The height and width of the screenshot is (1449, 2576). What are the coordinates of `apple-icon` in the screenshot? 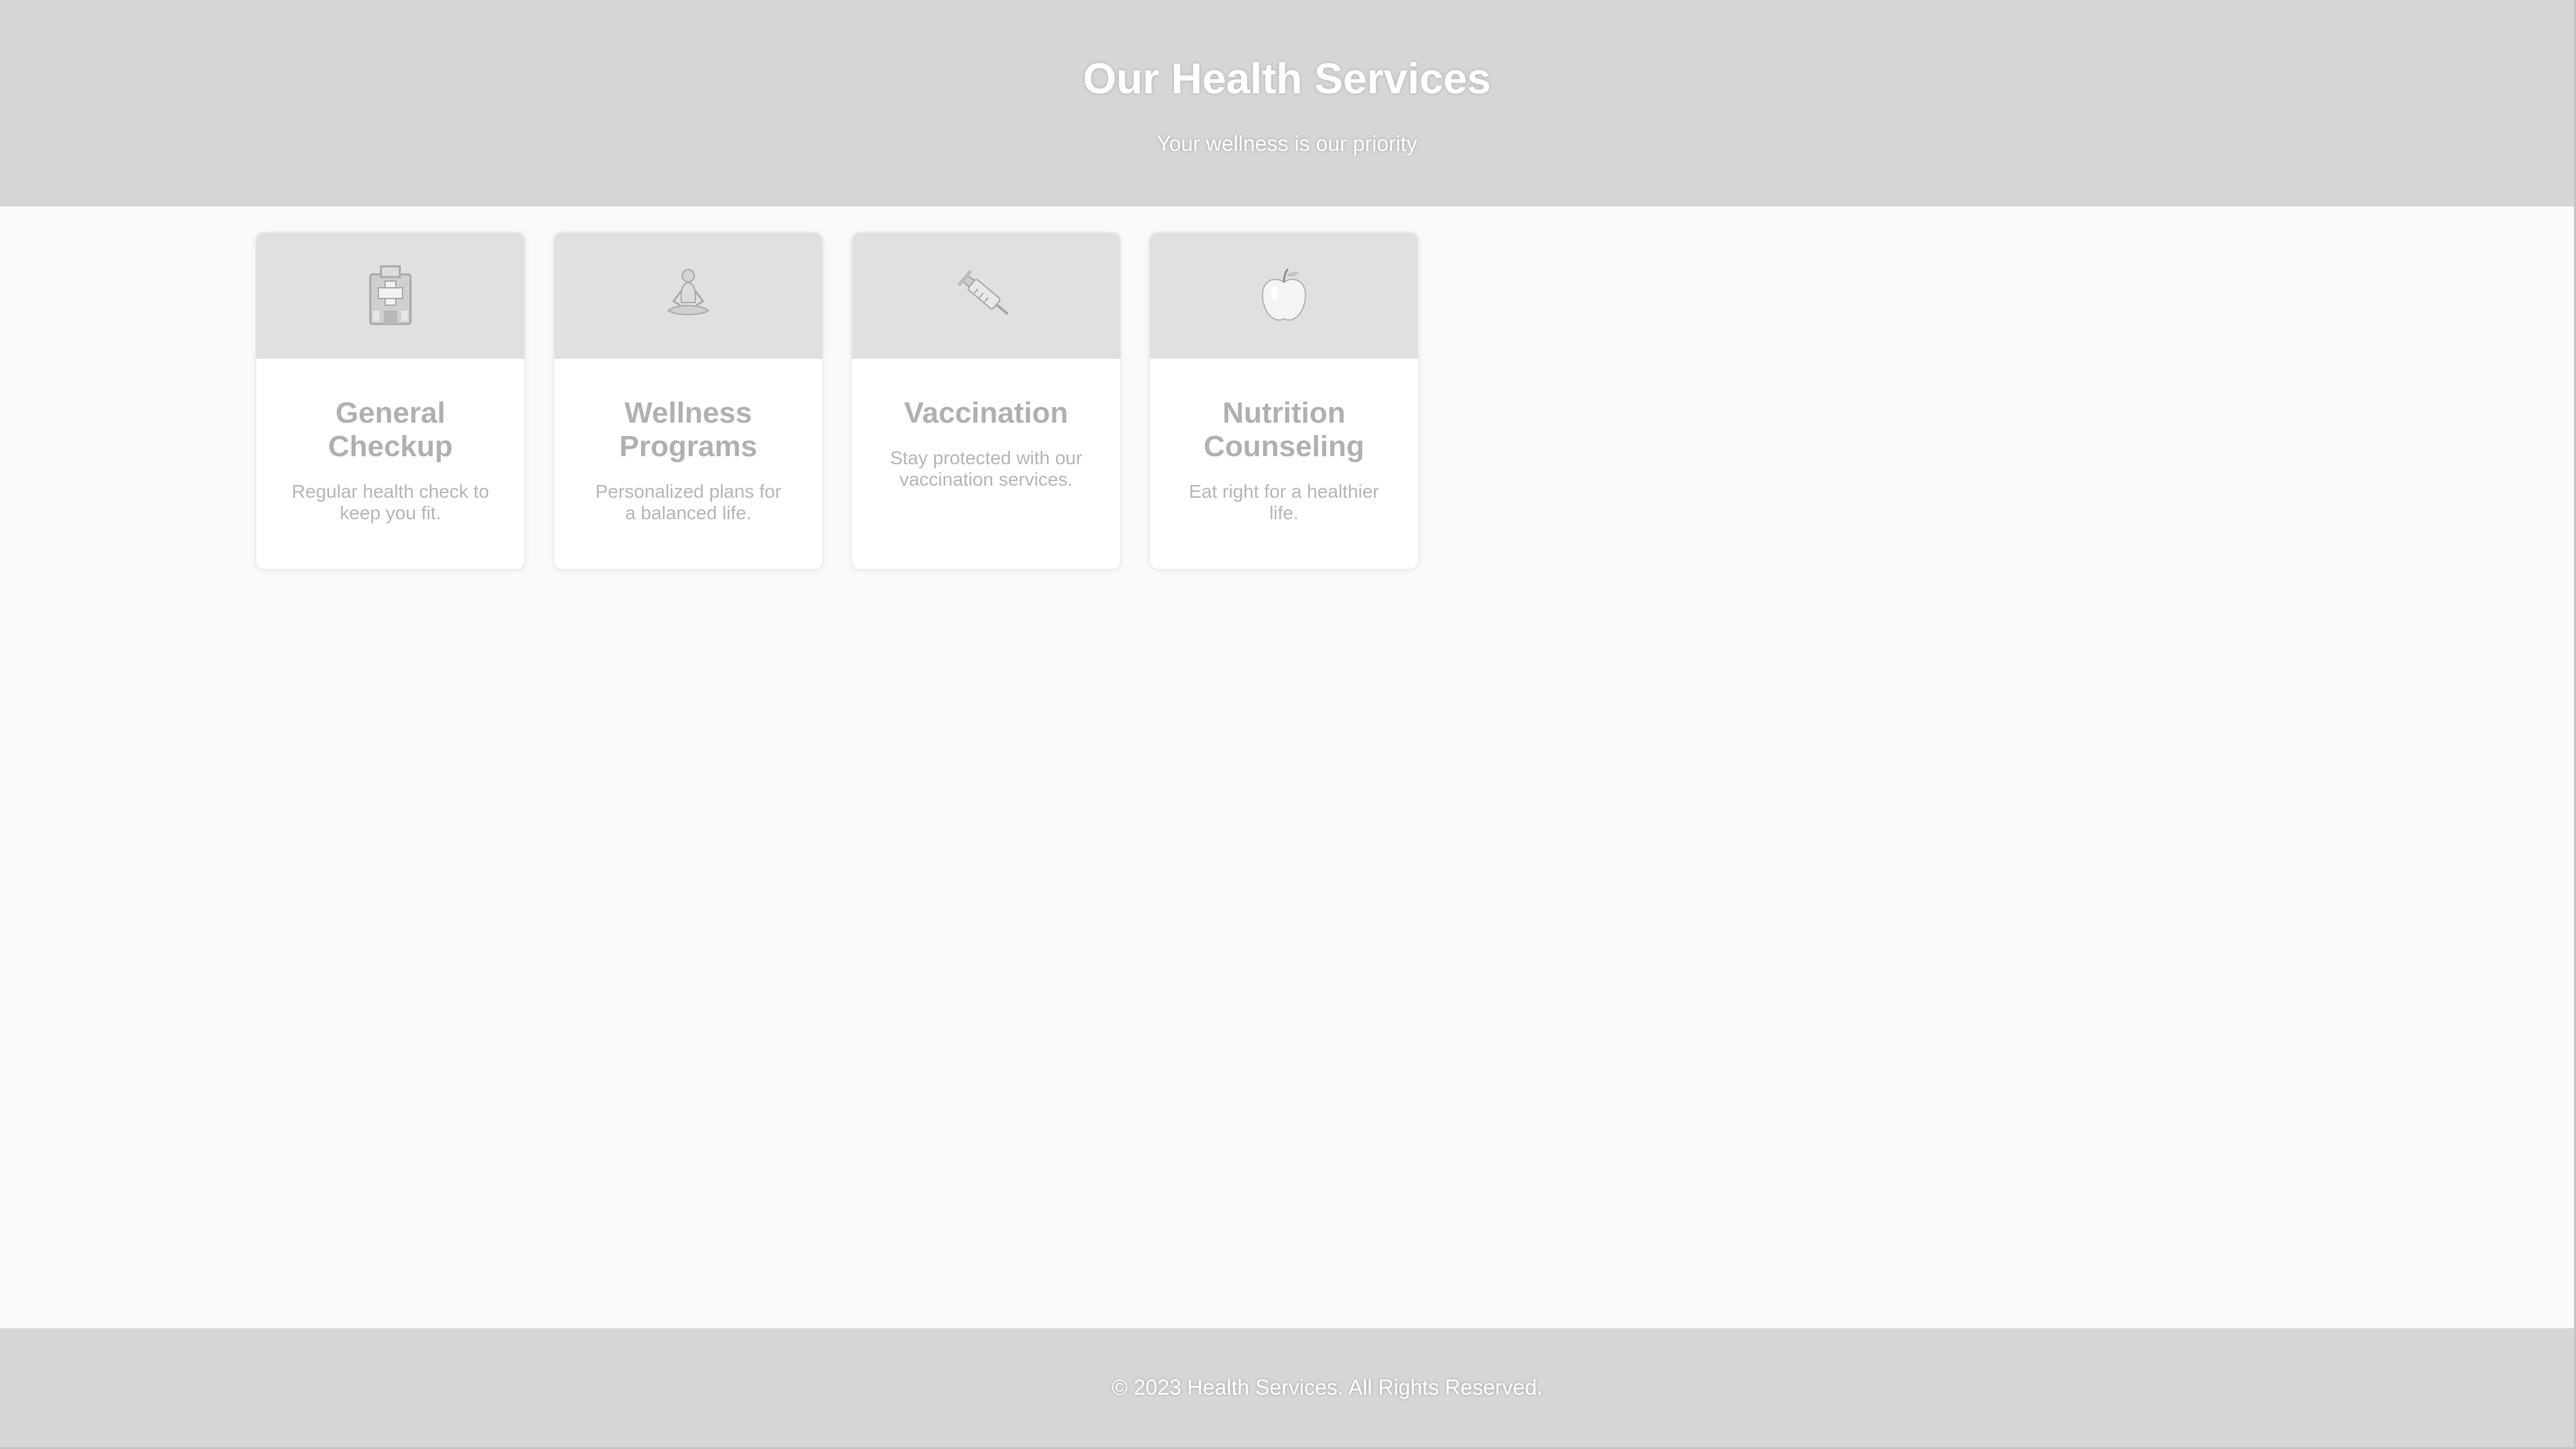 It's located at (1284, 294).